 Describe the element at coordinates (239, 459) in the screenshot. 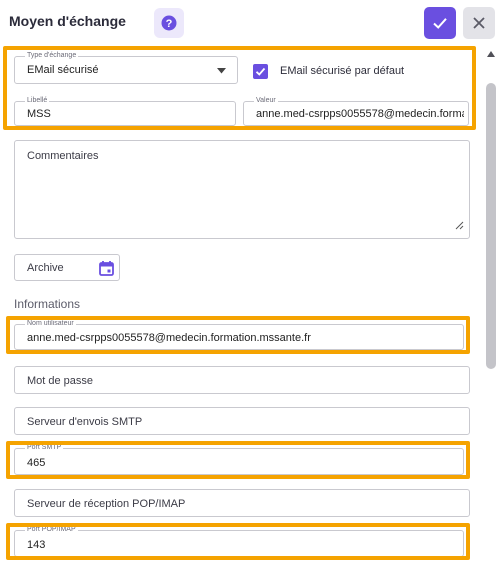

I see `port-smtp-field: Port SMTP 465` at that location.